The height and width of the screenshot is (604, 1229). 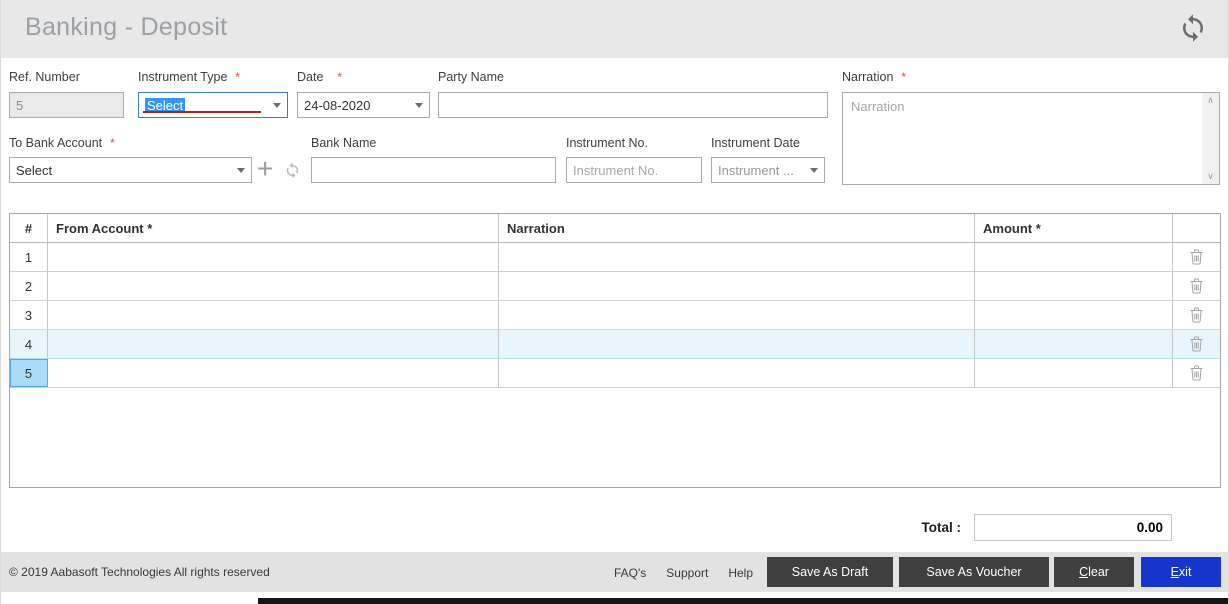 I want to click on col-header-index: #, so click(x=29, y=228).